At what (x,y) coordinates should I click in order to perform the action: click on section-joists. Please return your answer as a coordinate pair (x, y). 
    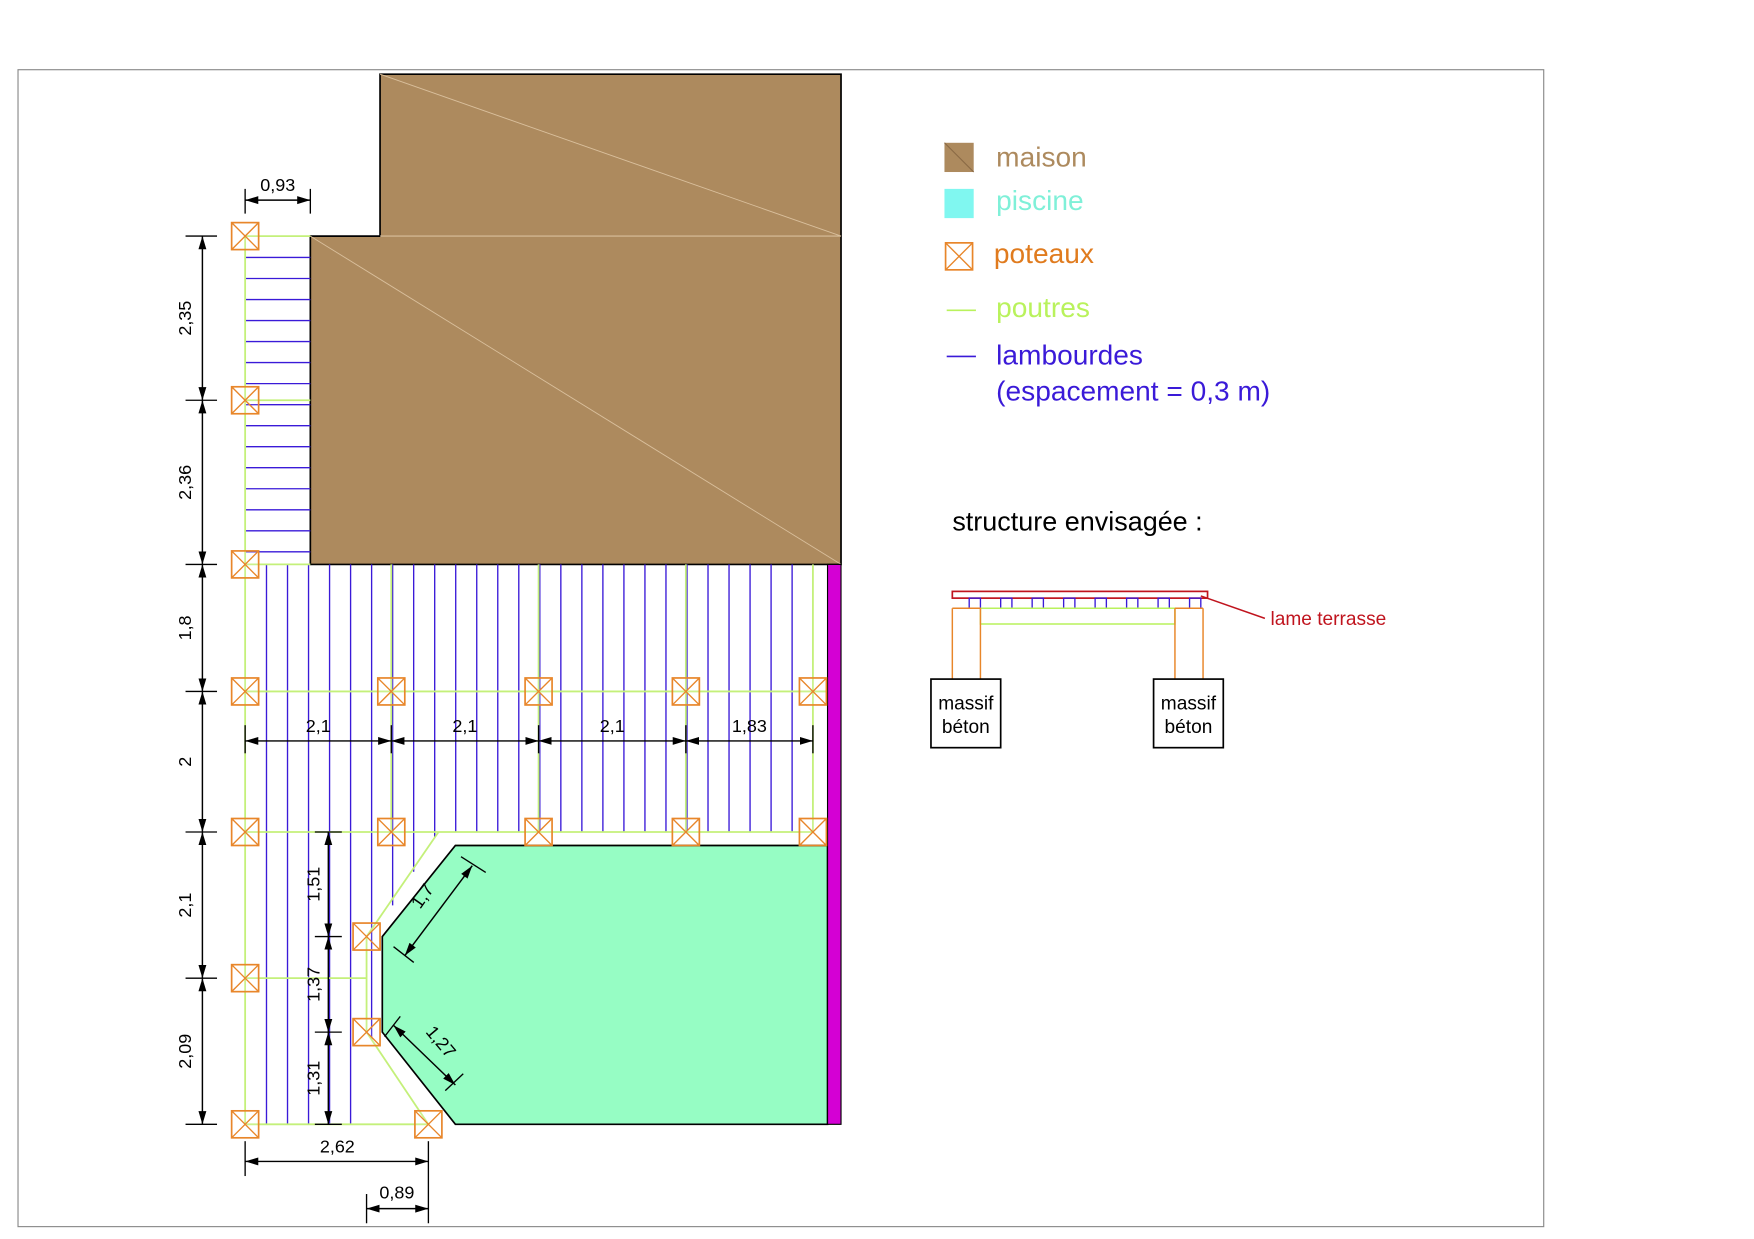
    Looking at the image, I should click on (1085, 603).